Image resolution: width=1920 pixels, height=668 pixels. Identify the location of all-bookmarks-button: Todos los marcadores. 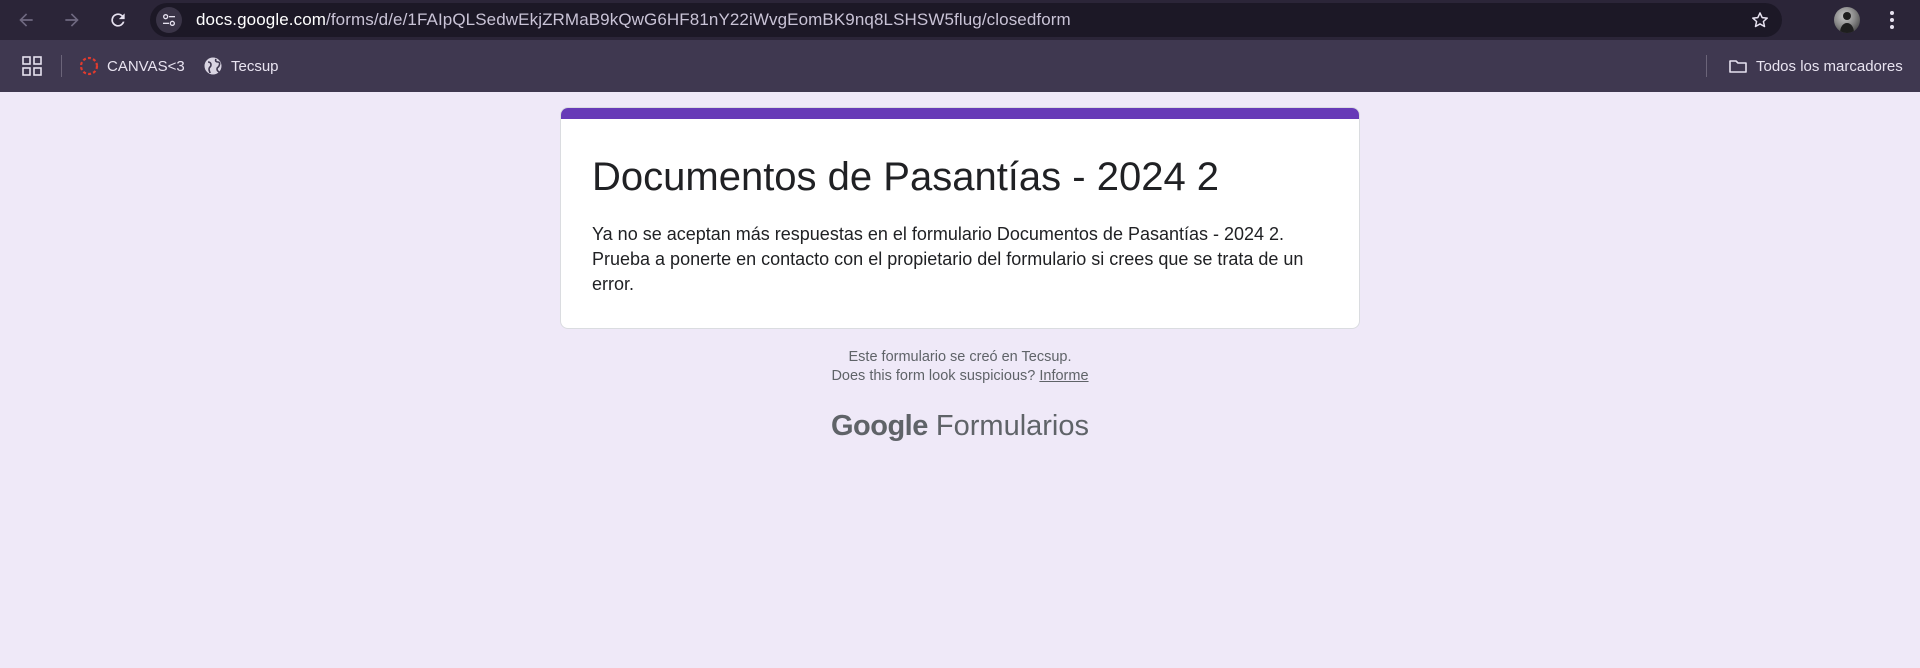
(1815, 66).